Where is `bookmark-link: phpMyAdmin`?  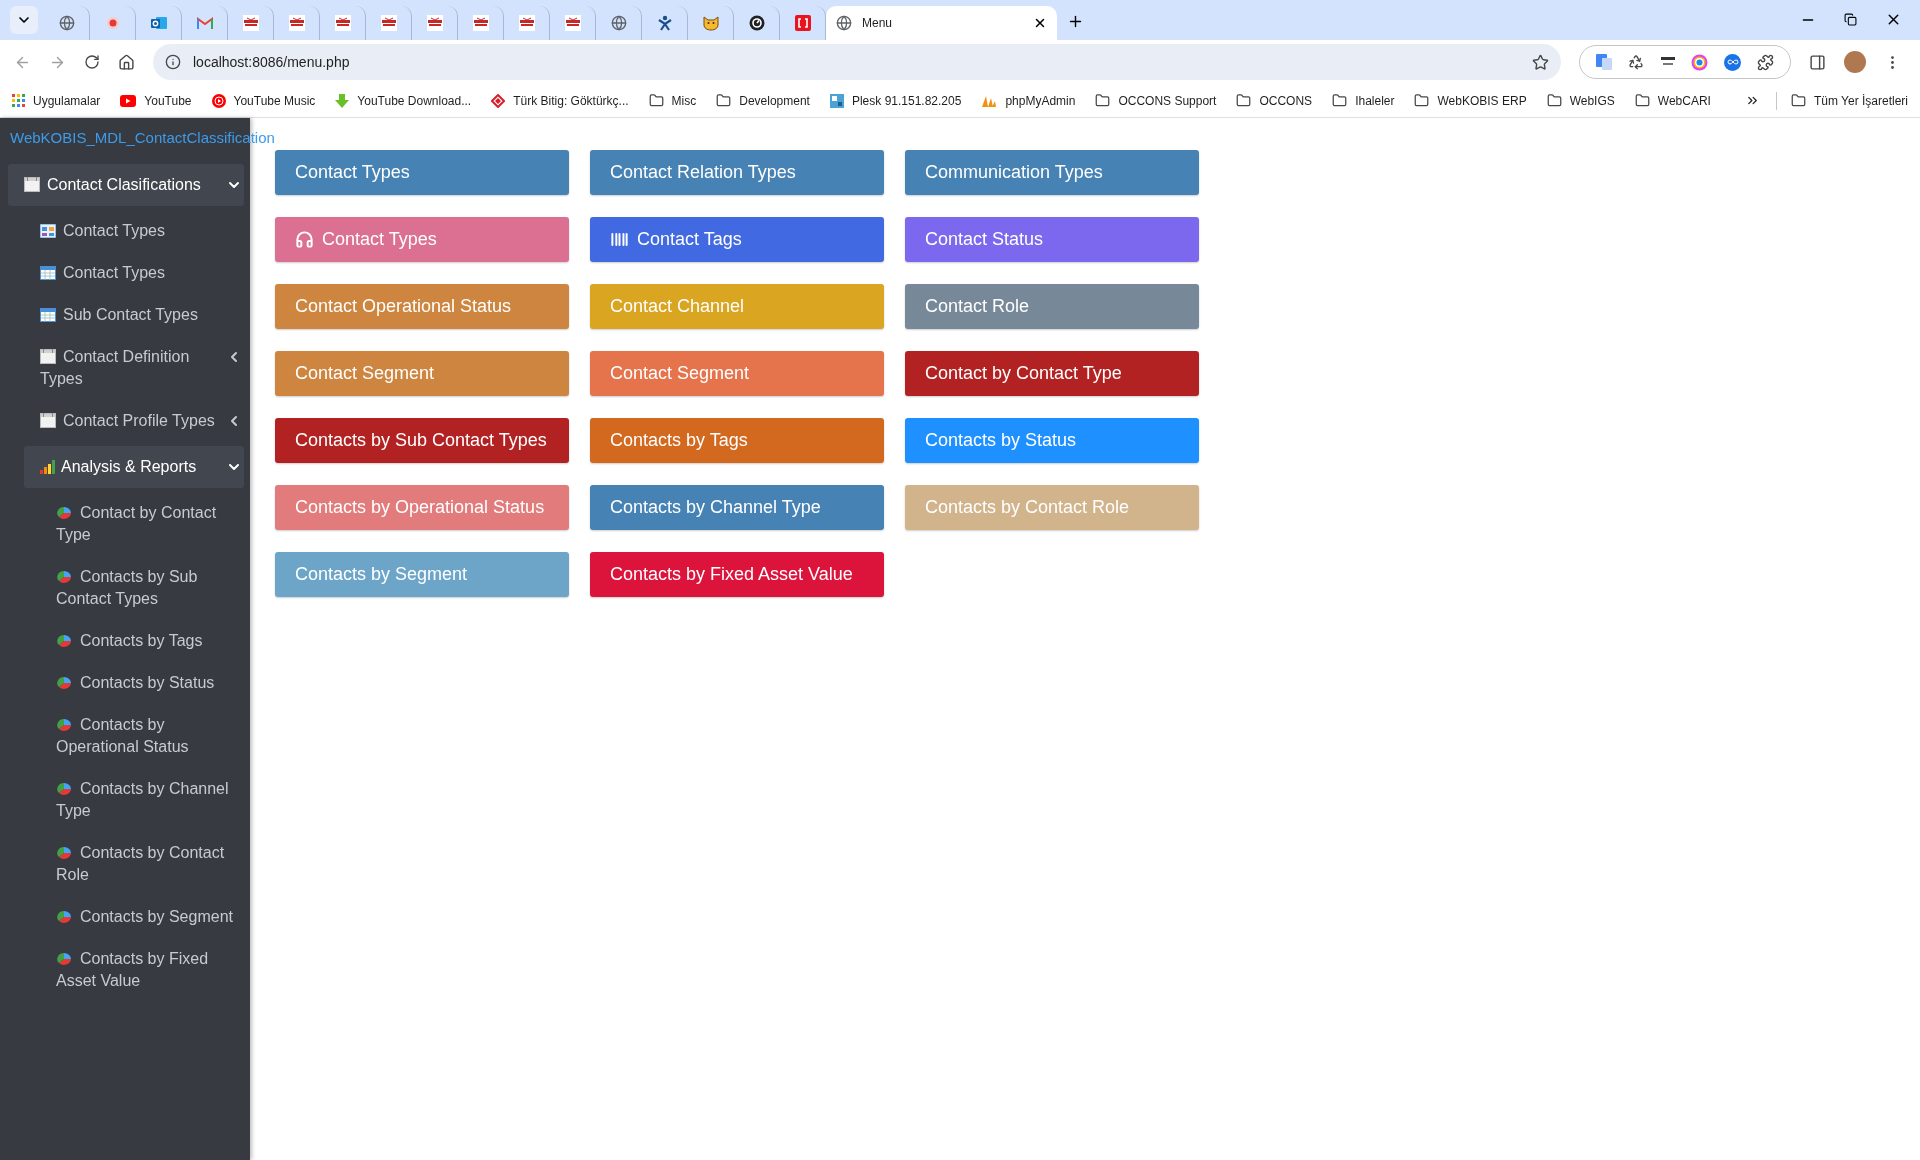 bookmark-link: phpMyAdmin is located at coordinates (1028, 100).